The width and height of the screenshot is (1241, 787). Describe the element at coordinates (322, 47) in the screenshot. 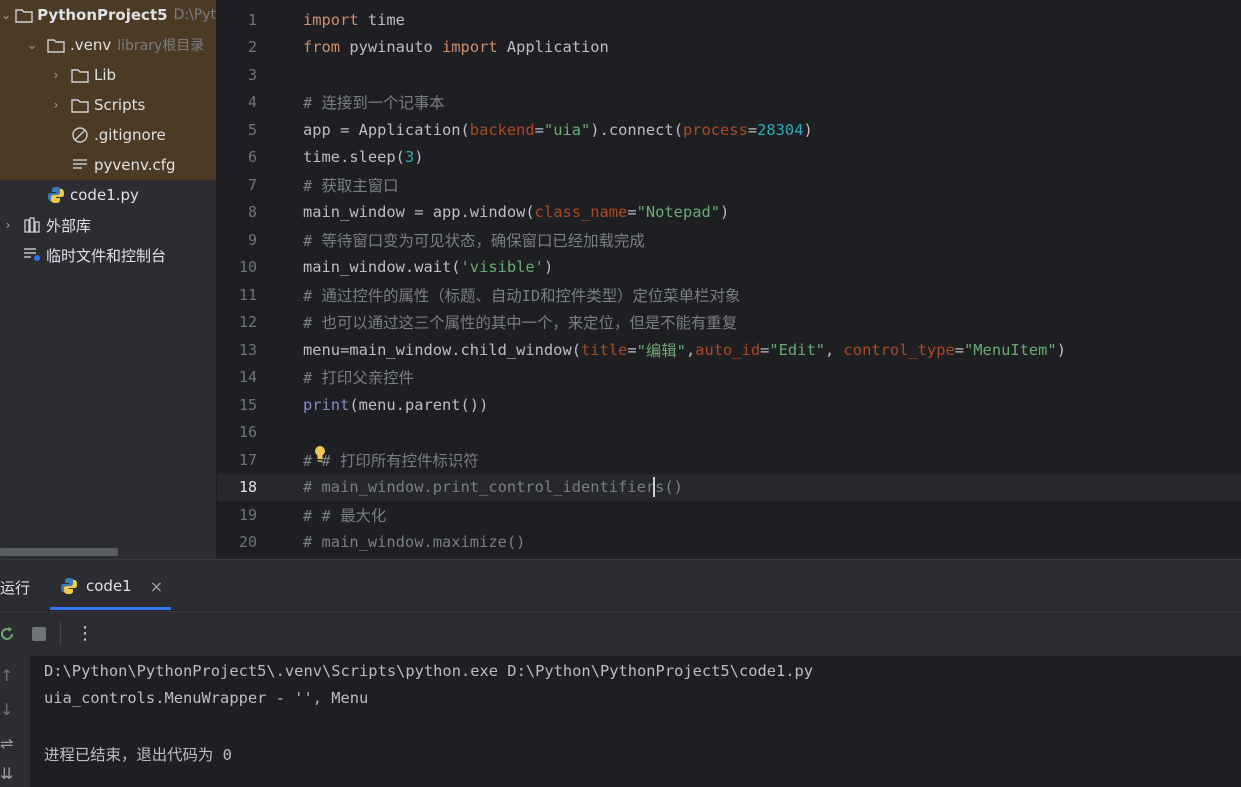

I see `code-token: from` at that location.